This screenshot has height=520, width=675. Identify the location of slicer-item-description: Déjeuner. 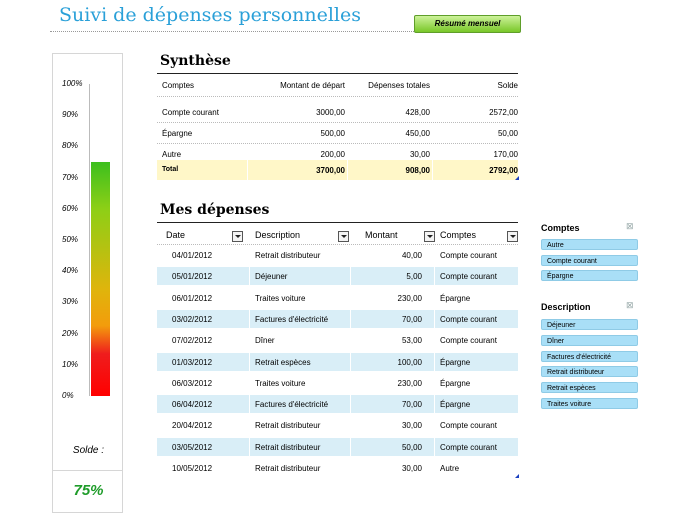
(589, 324).